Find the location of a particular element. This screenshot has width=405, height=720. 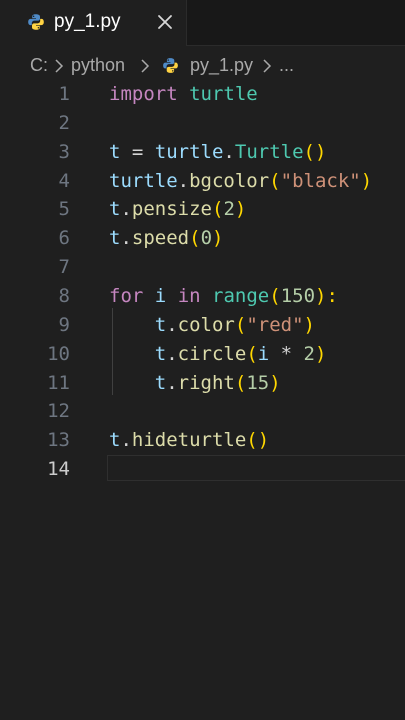

code-token: color is located at coordinates (206, 324).